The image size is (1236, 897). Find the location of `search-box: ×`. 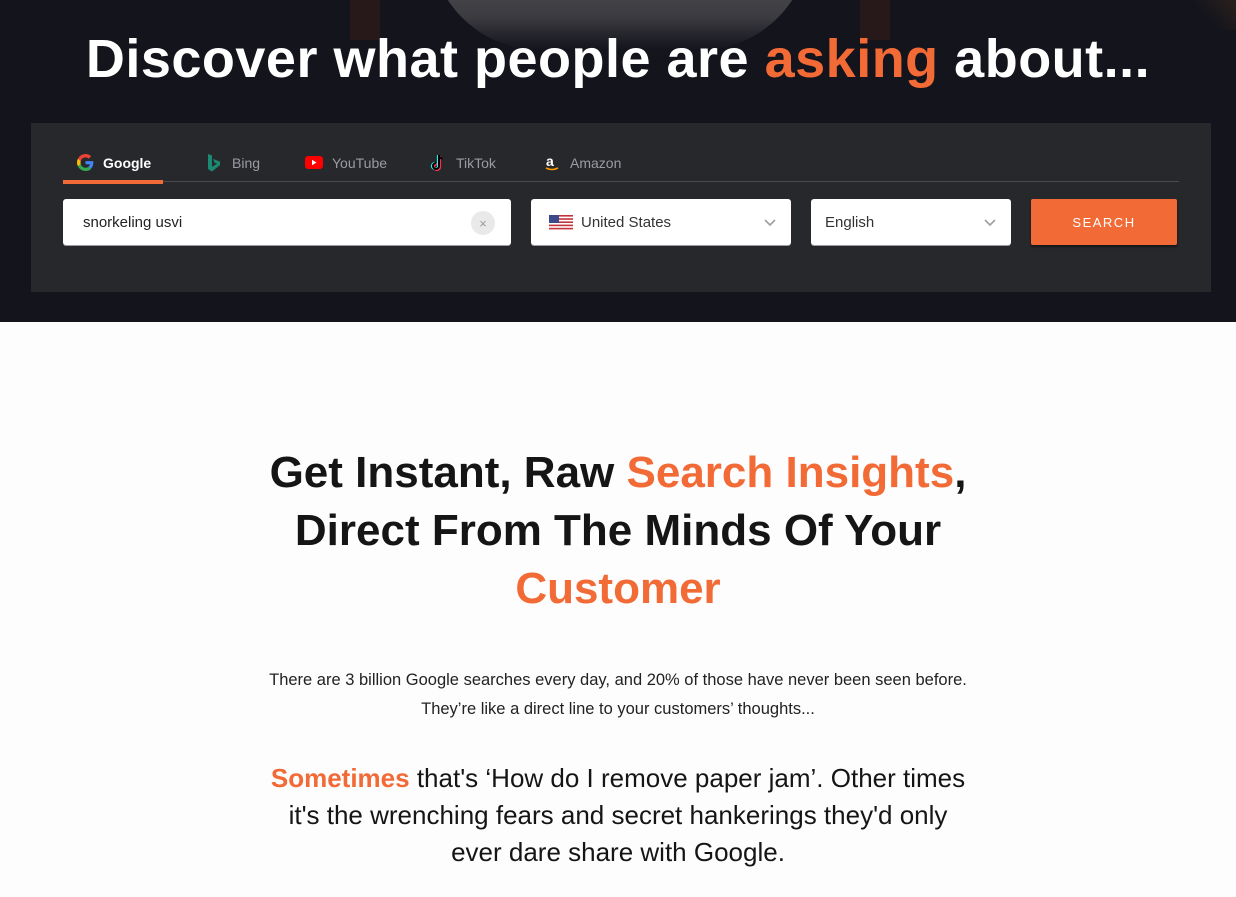

search-box: × is located at coordinates (287, 222).